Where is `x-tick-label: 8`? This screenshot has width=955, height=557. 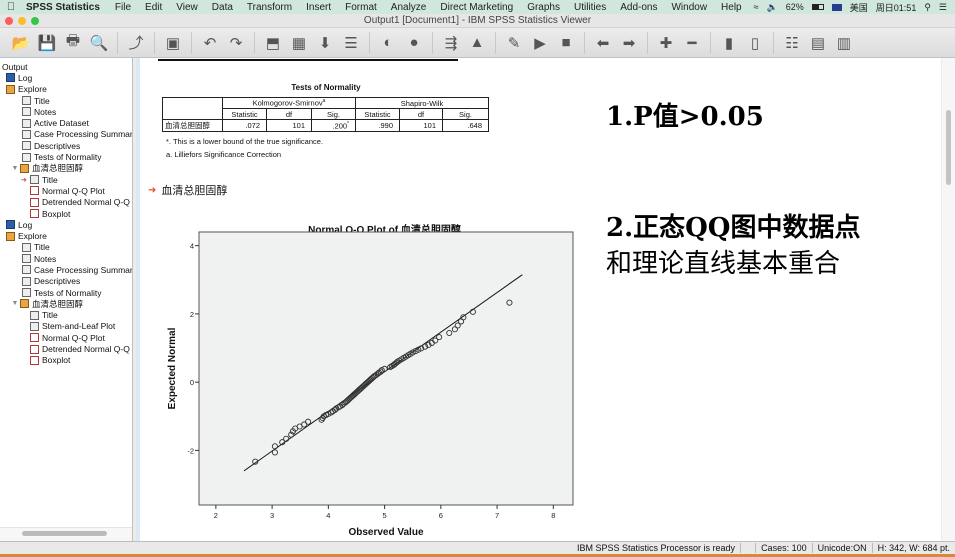 x-tick-label: 8 is located at coordinates (553, 515).